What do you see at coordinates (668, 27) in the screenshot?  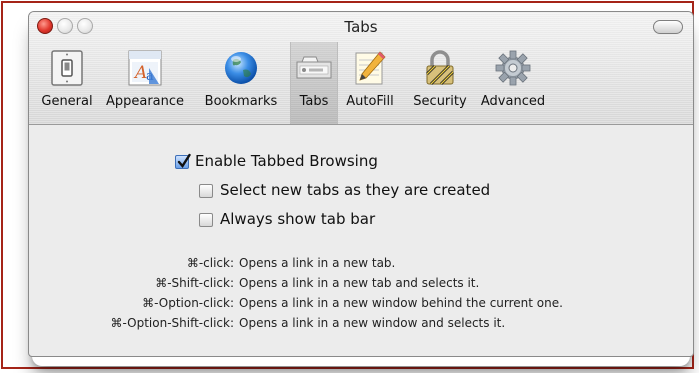 I see `toolbar-toggle-button` at bounding box center [668, 27].